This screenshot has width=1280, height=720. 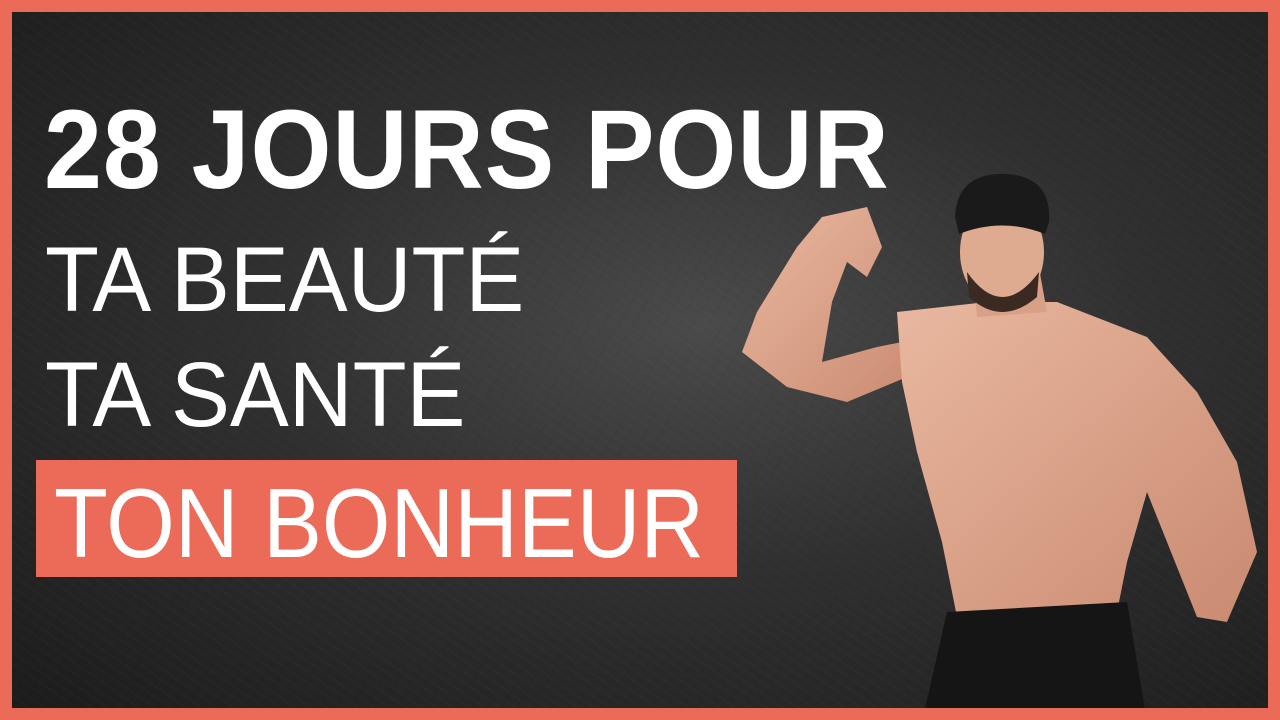 I want to click on headline-line-2: TA BEAUTÉ, so click(x=285, y=280).